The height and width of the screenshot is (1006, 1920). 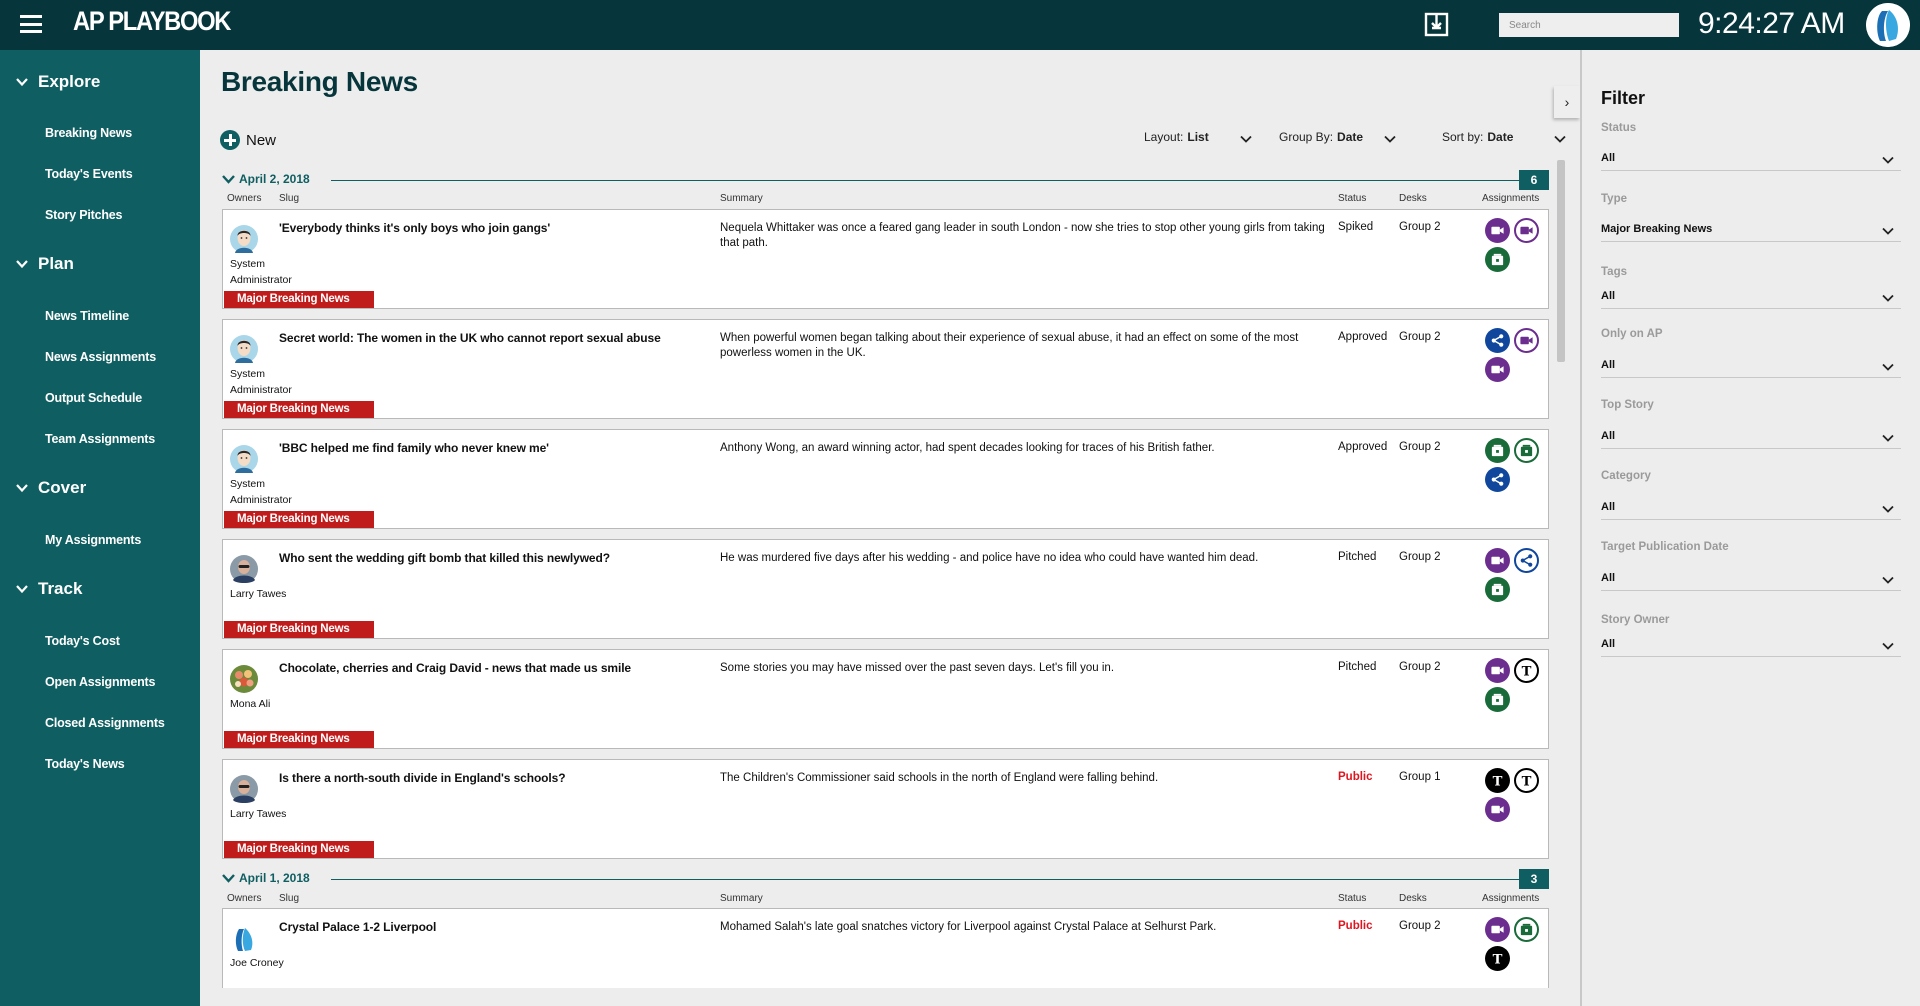 What do you see at coordinates (504, 927) in the screenshot?
I see `story-slug: Crystal Palace 1-2 Liverpool` at bounding box center [504, 927].